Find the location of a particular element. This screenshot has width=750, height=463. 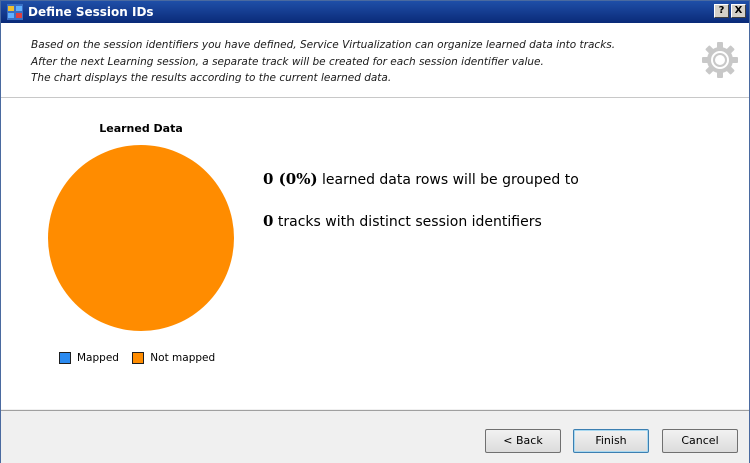

finish-button: Finish is located at coordinates (611, 441).